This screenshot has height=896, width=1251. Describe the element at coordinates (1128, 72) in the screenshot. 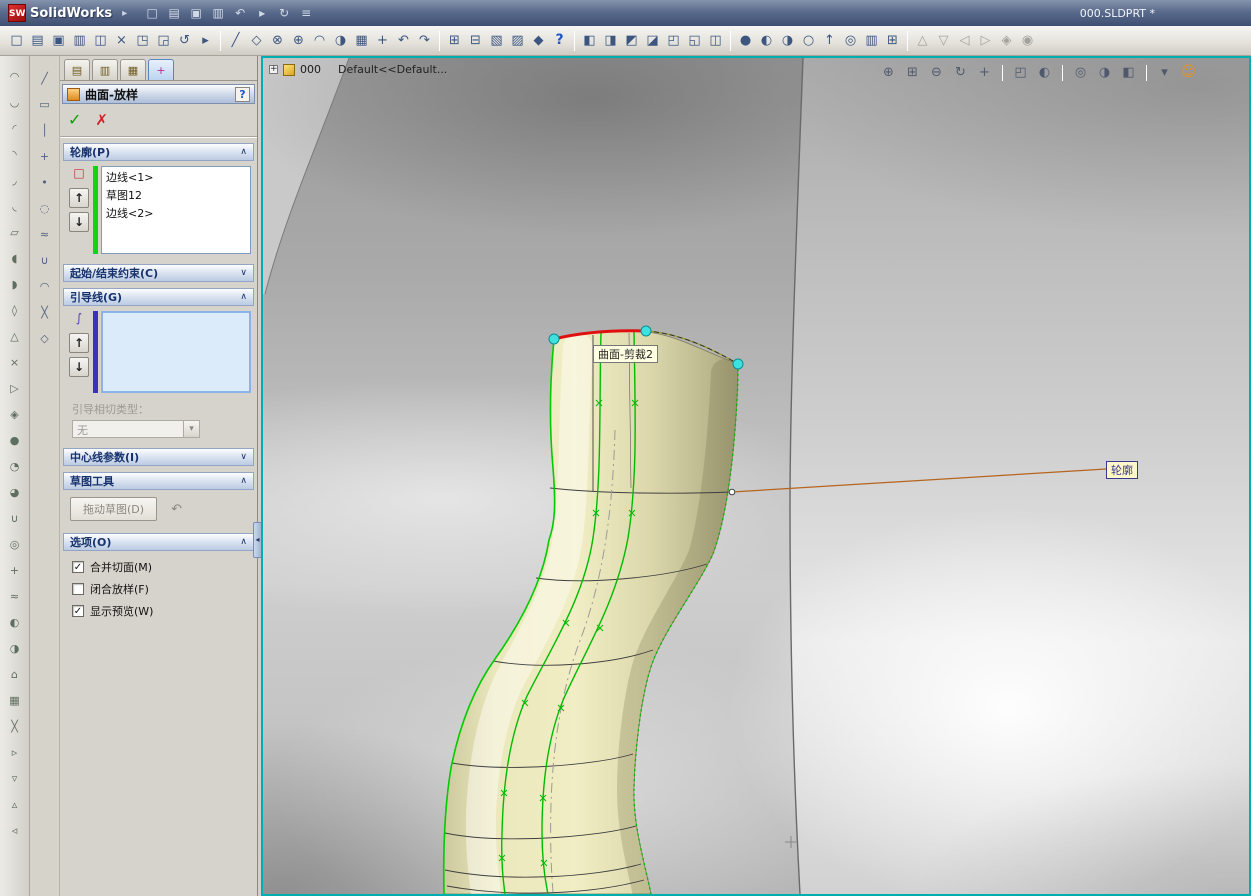

I see `apply-scene-icon: ◧` at that location.